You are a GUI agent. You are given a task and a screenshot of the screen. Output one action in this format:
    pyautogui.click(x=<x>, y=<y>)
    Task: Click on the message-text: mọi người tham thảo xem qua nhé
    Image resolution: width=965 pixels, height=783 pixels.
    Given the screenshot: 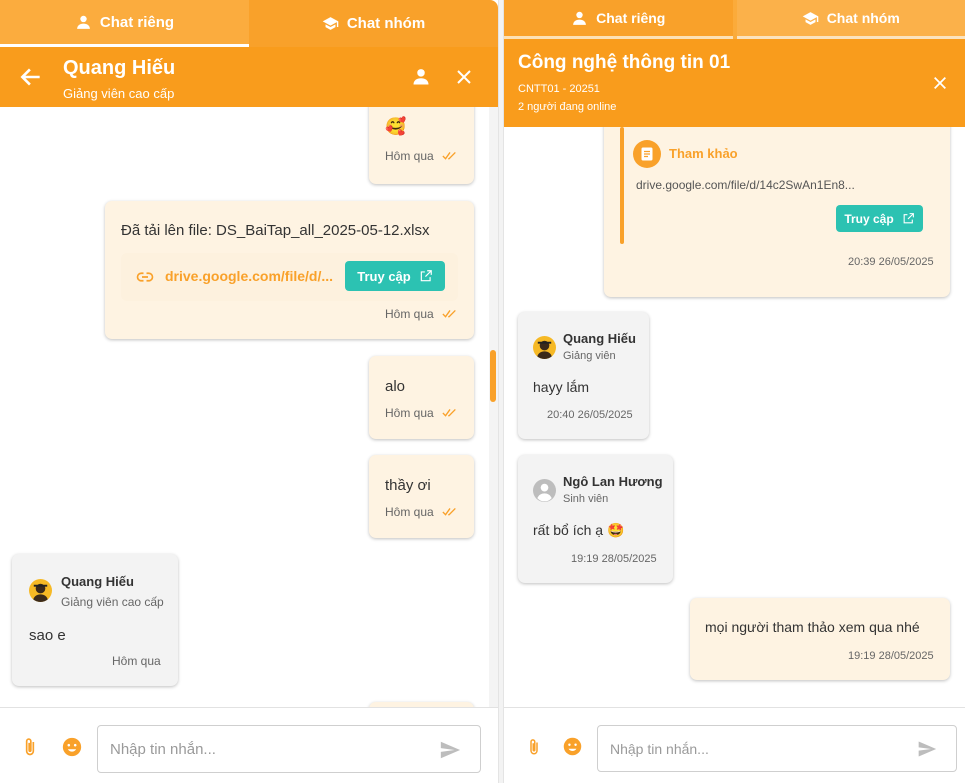 What is the action you would take?
    pyautogui.click(x=812, y=627)
    